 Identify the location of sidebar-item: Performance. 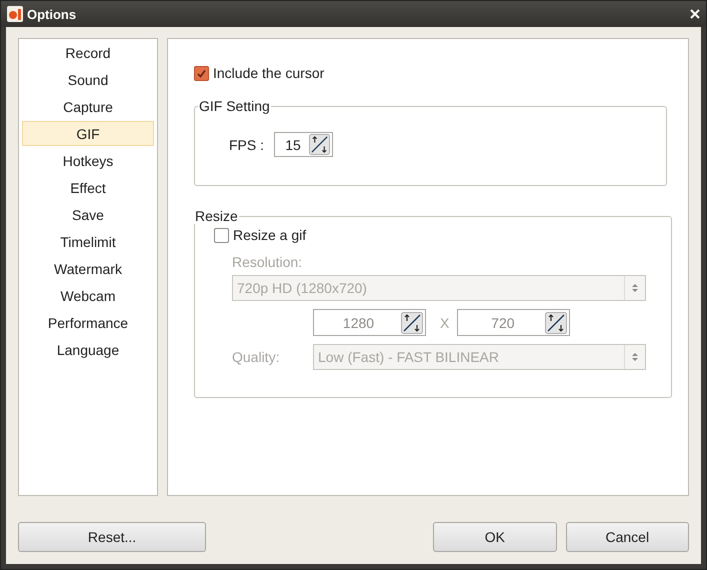
(88, 322).